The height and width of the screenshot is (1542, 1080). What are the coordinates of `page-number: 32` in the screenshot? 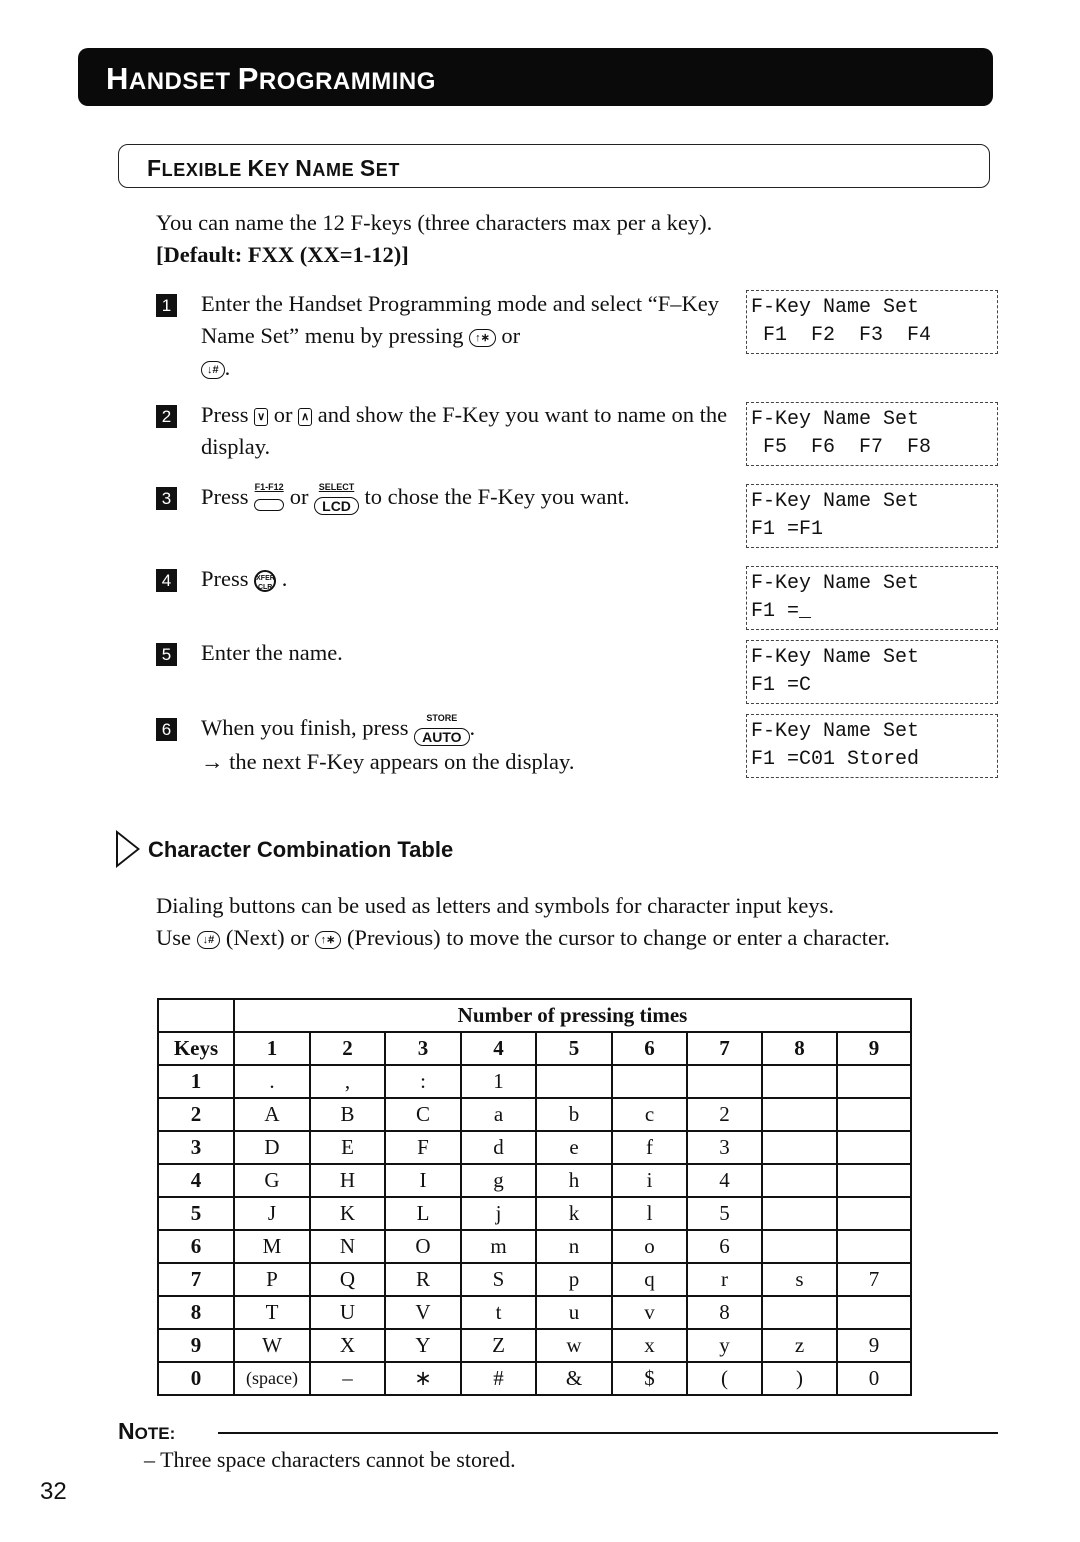 It's located at (53, 1491).